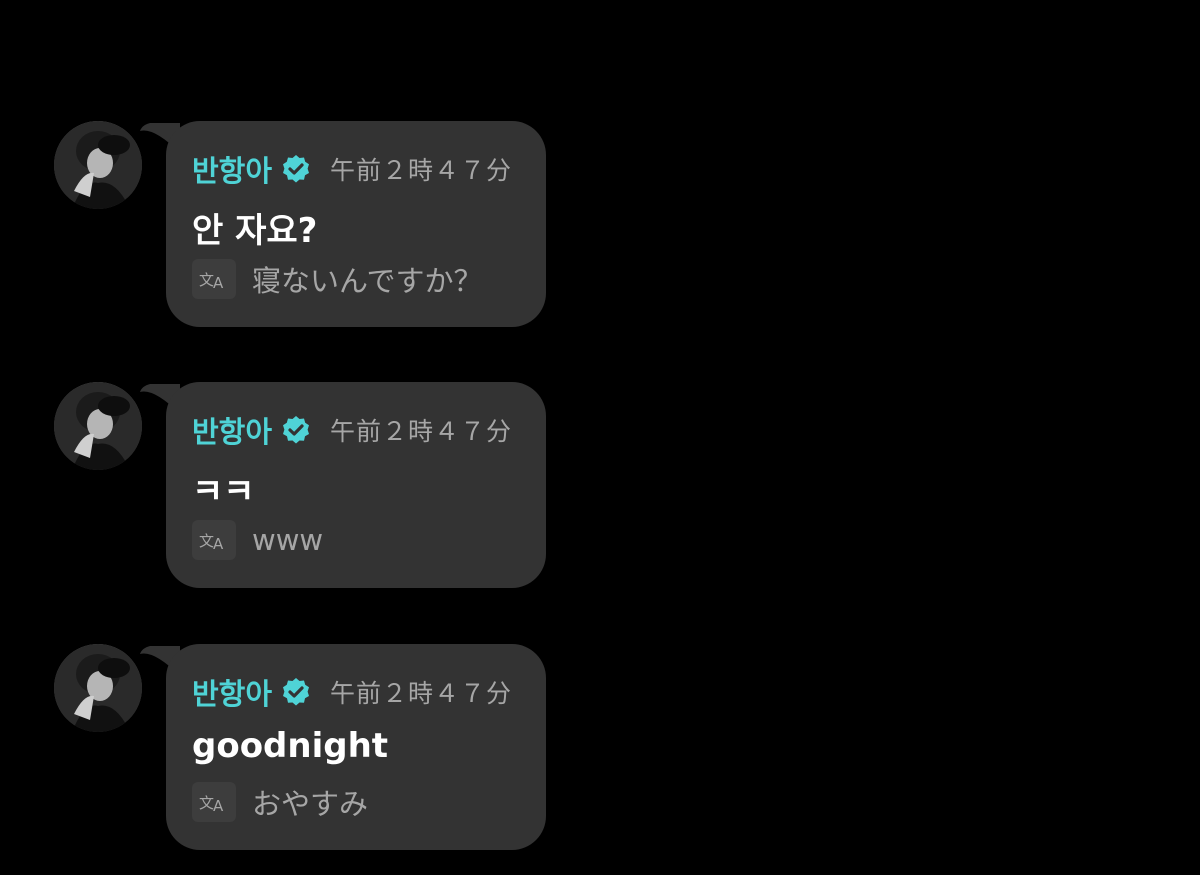  I want to click on translation-row: 文 A 寝ないんですか？, so click(337, 279).